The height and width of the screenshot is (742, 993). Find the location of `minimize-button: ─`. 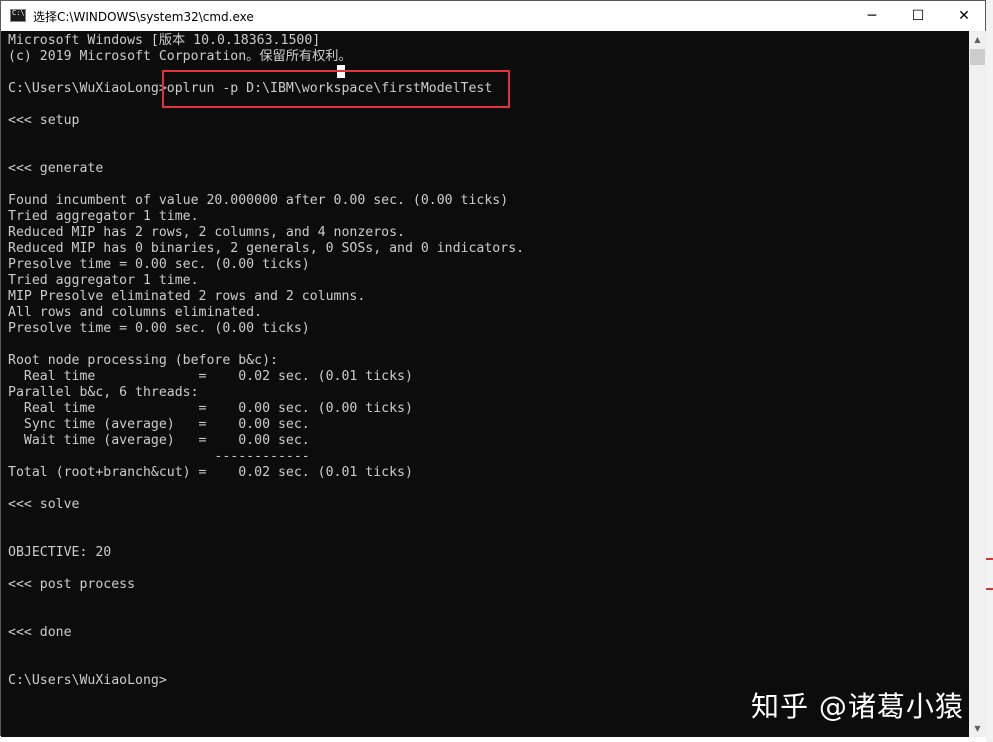

minimize-button: ─ is located at coordinates (872, 16).